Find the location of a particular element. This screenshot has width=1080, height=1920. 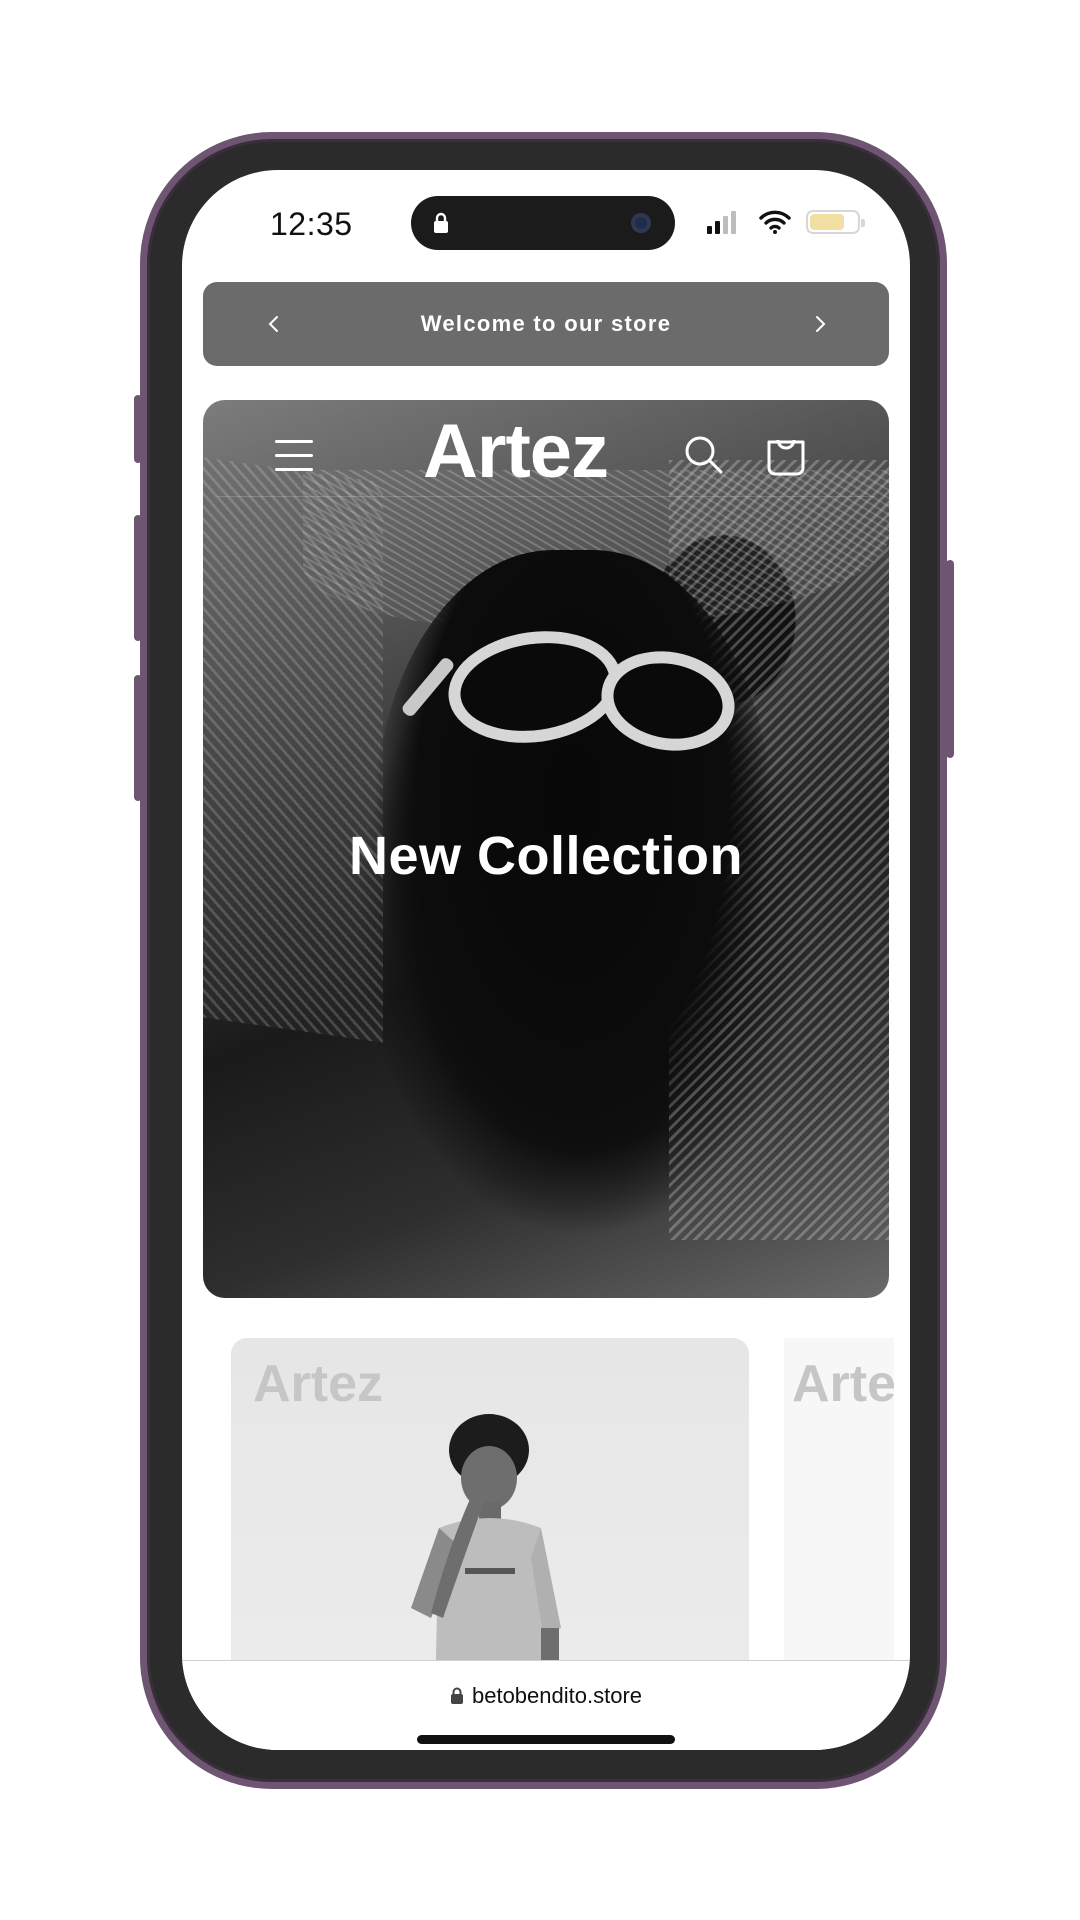

url-text: betobendito.store is located at coordinates (557, 1695).